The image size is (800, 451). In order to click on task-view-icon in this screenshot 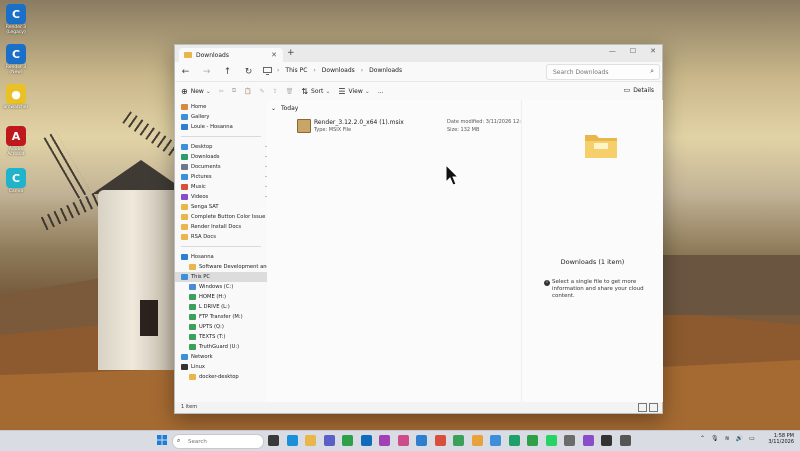, I will do `click(273, 440)`.